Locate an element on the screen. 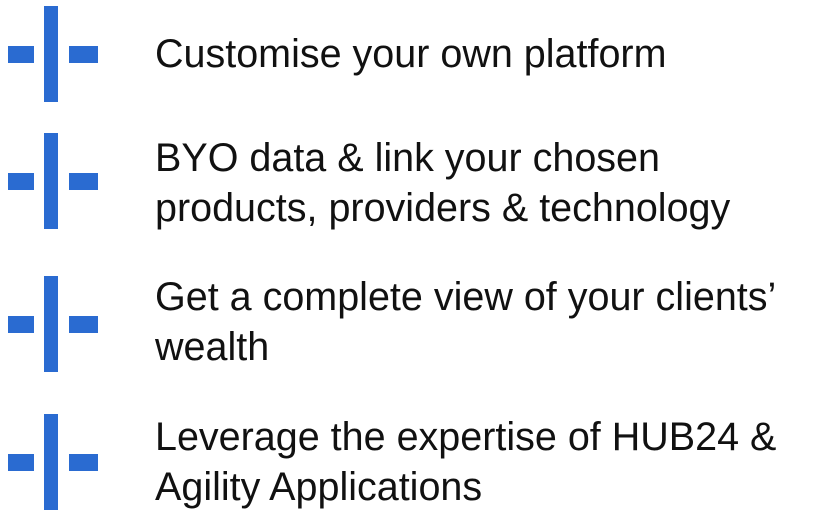  feature-text: Customise your own platform is located at coordinates (492, 54).